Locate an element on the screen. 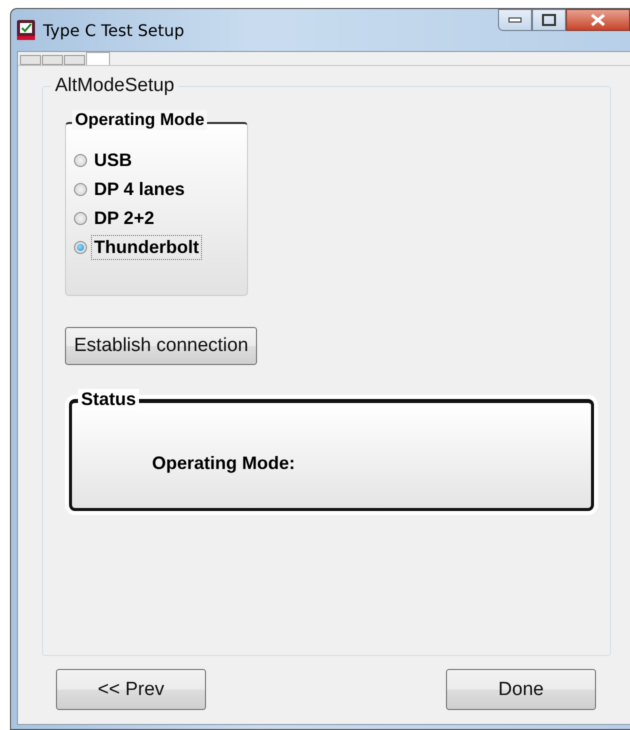 The image size is (630, 730). null: << Prev is located at coordinates (131, 689).